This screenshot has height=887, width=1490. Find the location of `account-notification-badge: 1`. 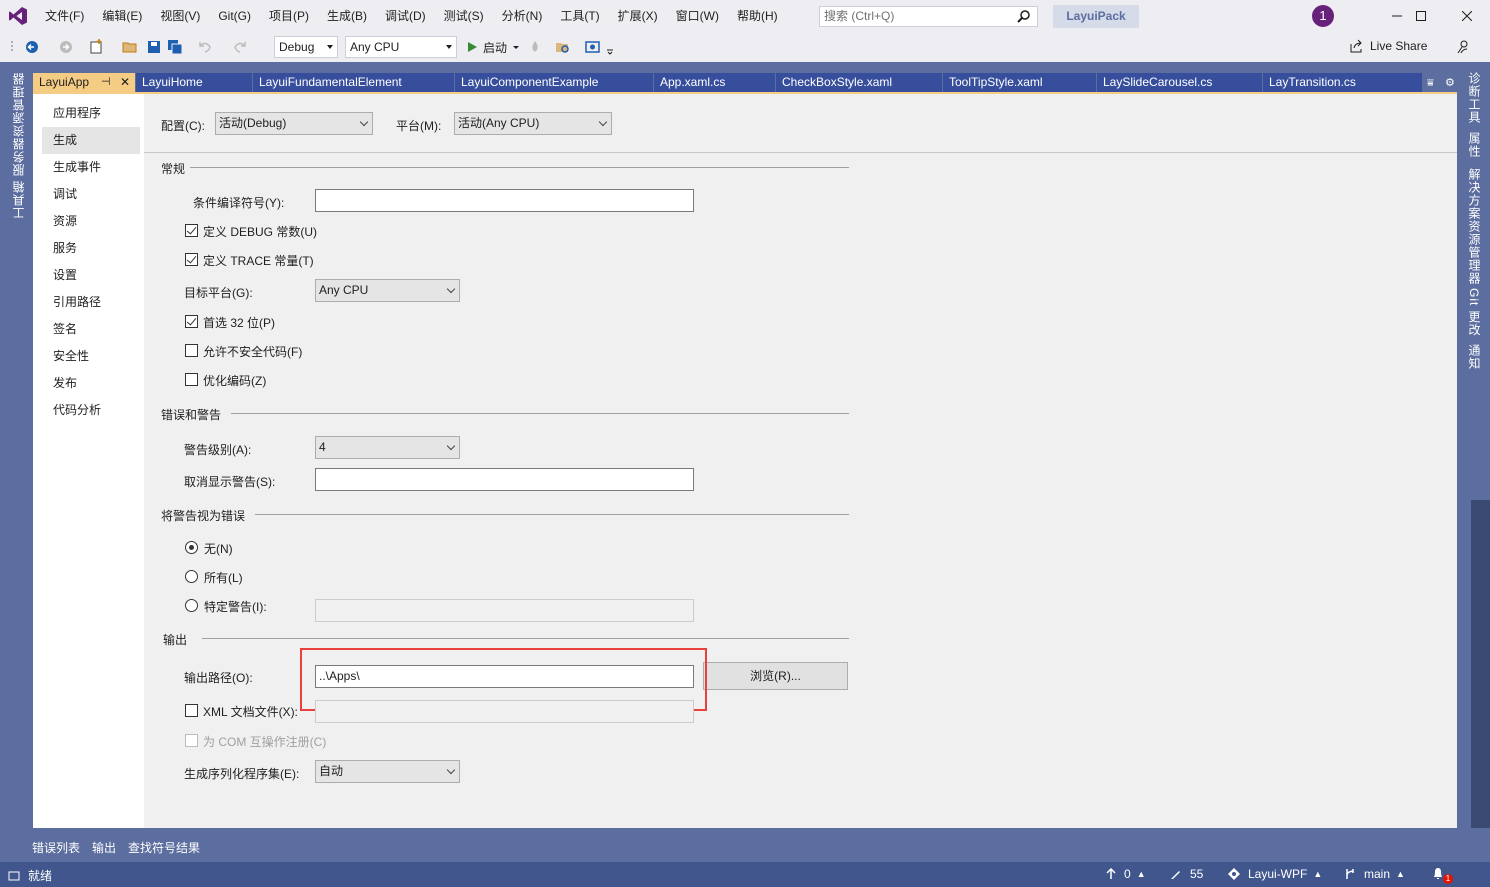

account-notification-badge: 1 is located at coordinates (1323, 16).